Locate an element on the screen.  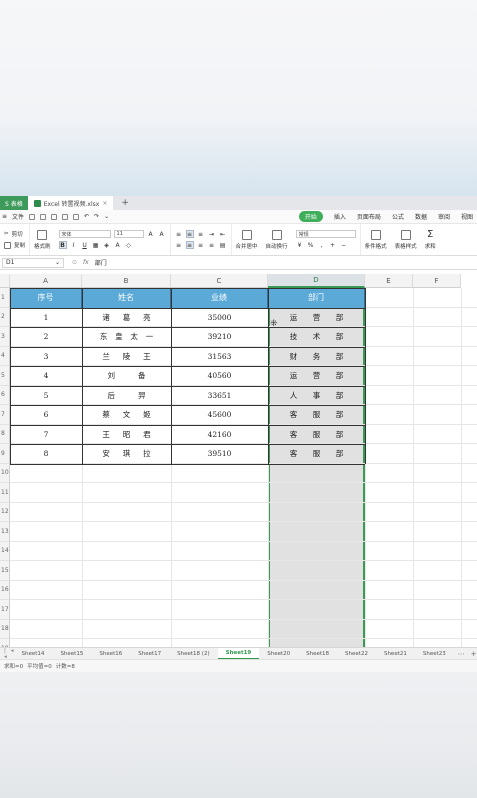
row-header: 14 is located at coordinates (5, 551).